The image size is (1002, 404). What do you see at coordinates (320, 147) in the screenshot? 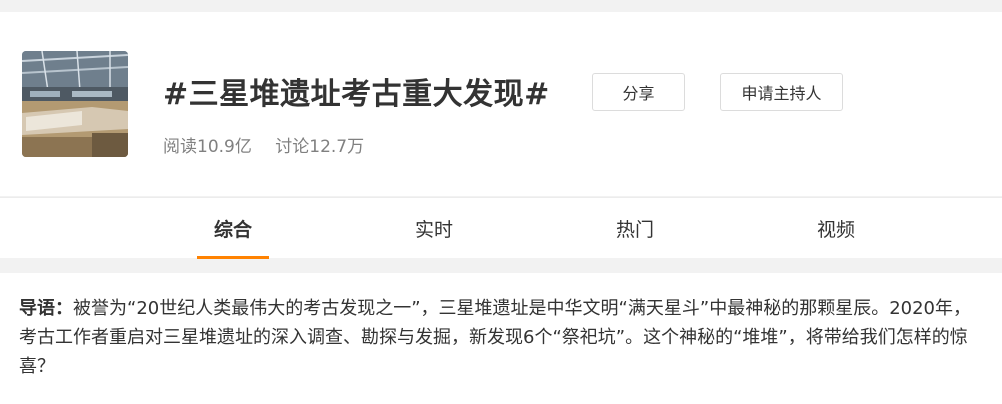
I see `discussion-count: 讨论12.7万` at bounding box center [320, 147].